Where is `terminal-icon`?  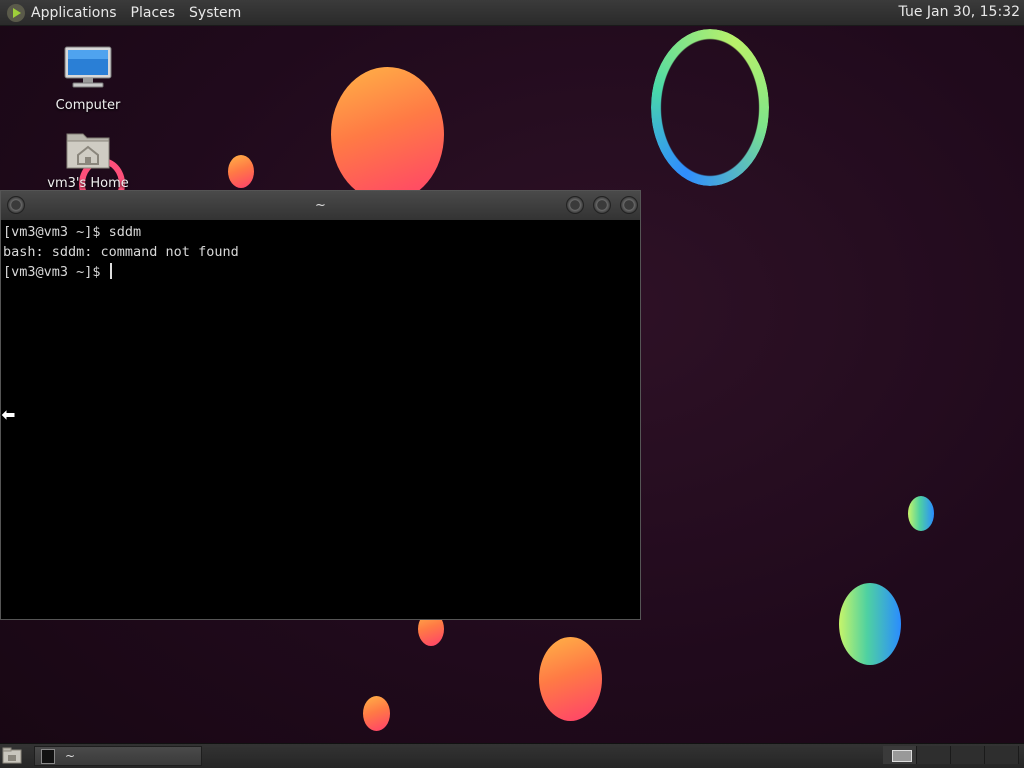
terminal-icon is located at coordinates (48, 756).